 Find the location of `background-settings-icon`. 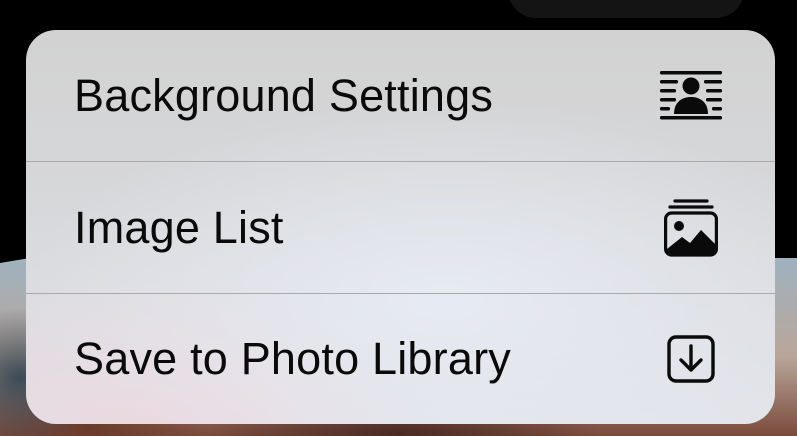

background-settings-icon is located at coordinates (691, 96).